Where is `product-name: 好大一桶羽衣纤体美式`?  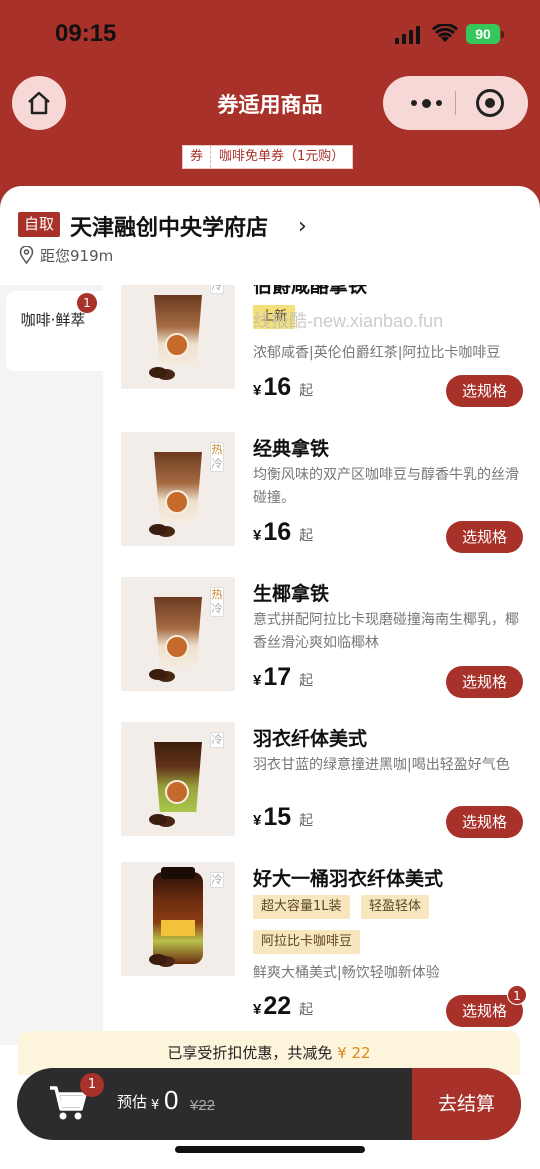 product-name: 好大一桶羽衣纤体美式 is located at coordinates (348, 879).